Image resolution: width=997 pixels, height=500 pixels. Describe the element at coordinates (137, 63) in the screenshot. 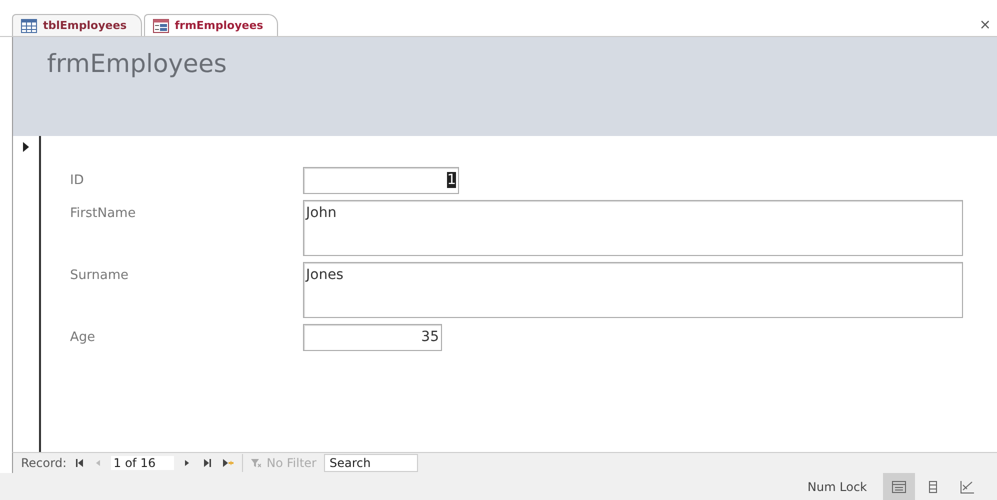

I see `form-title: frmEmployees` at that location.